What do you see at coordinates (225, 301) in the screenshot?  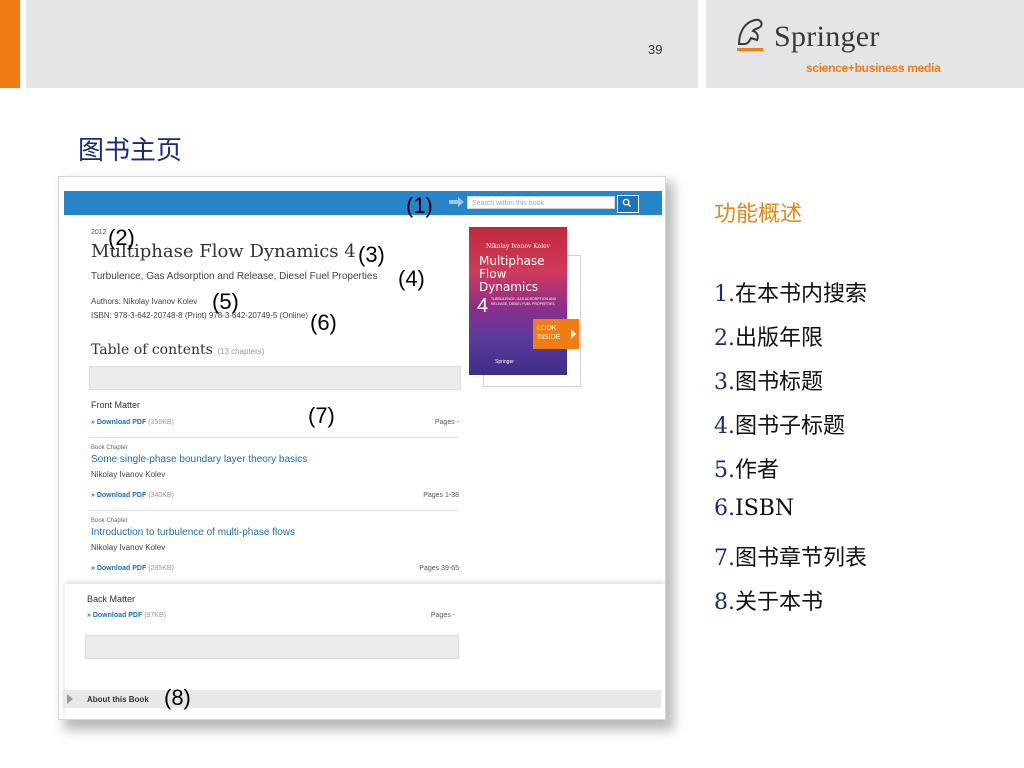 I see `annotation-5: (5)` at bounding box center [225, 301].